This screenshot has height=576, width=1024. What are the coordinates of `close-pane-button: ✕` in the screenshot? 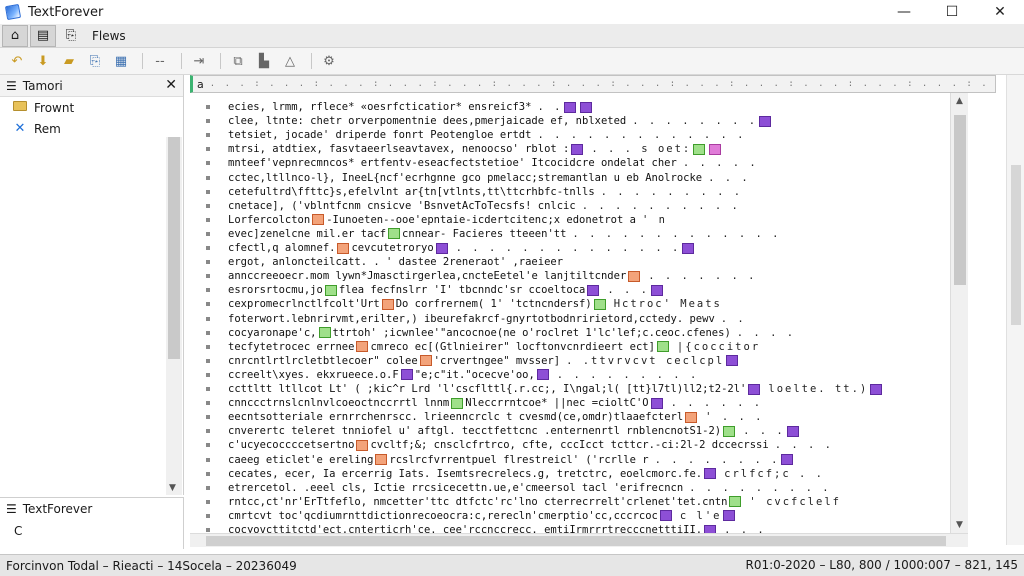 It's located at (171, 85).